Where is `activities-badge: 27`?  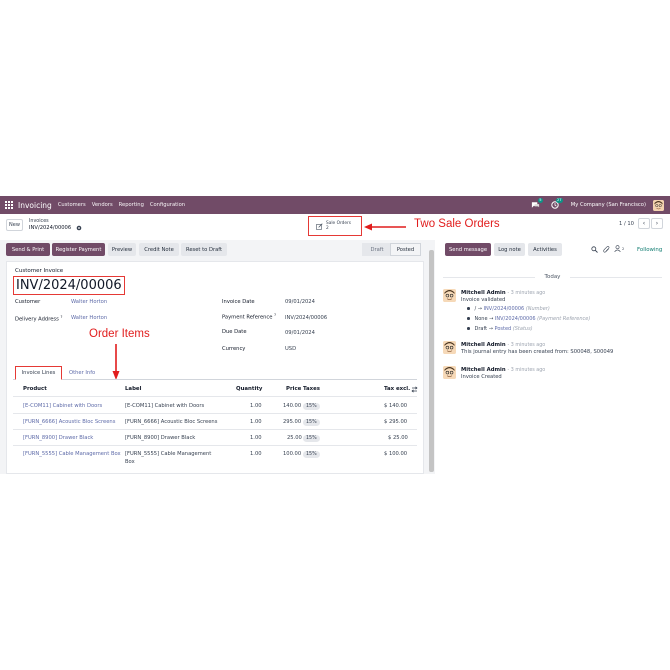
activities-badge: 27 is located at coordinates (559, 200).